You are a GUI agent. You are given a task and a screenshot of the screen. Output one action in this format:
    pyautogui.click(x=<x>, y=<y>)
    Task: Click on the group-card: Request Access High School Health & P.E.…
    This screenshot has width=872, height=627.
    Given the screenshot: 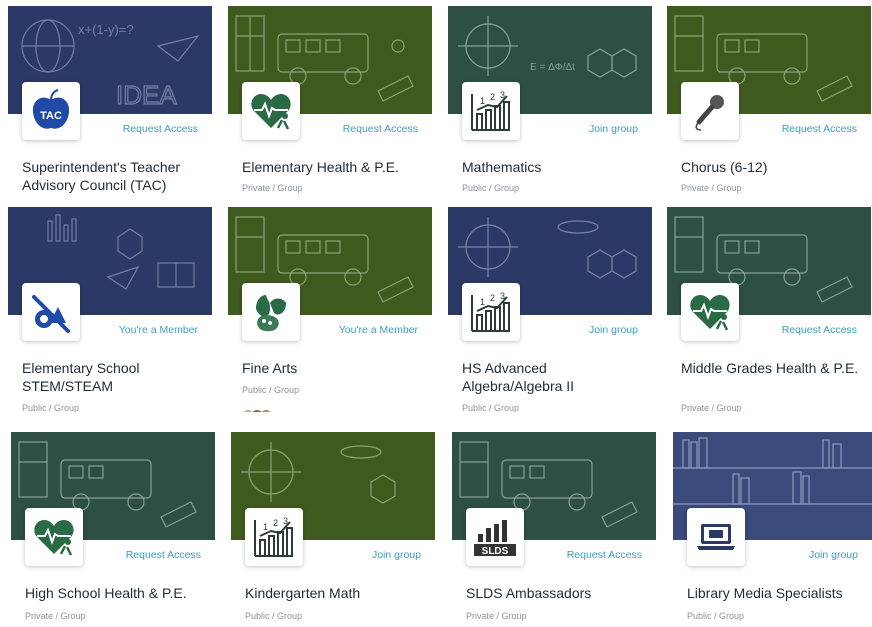 What is the action you would take?
    pyautogui.click(x=113, y=529)
    